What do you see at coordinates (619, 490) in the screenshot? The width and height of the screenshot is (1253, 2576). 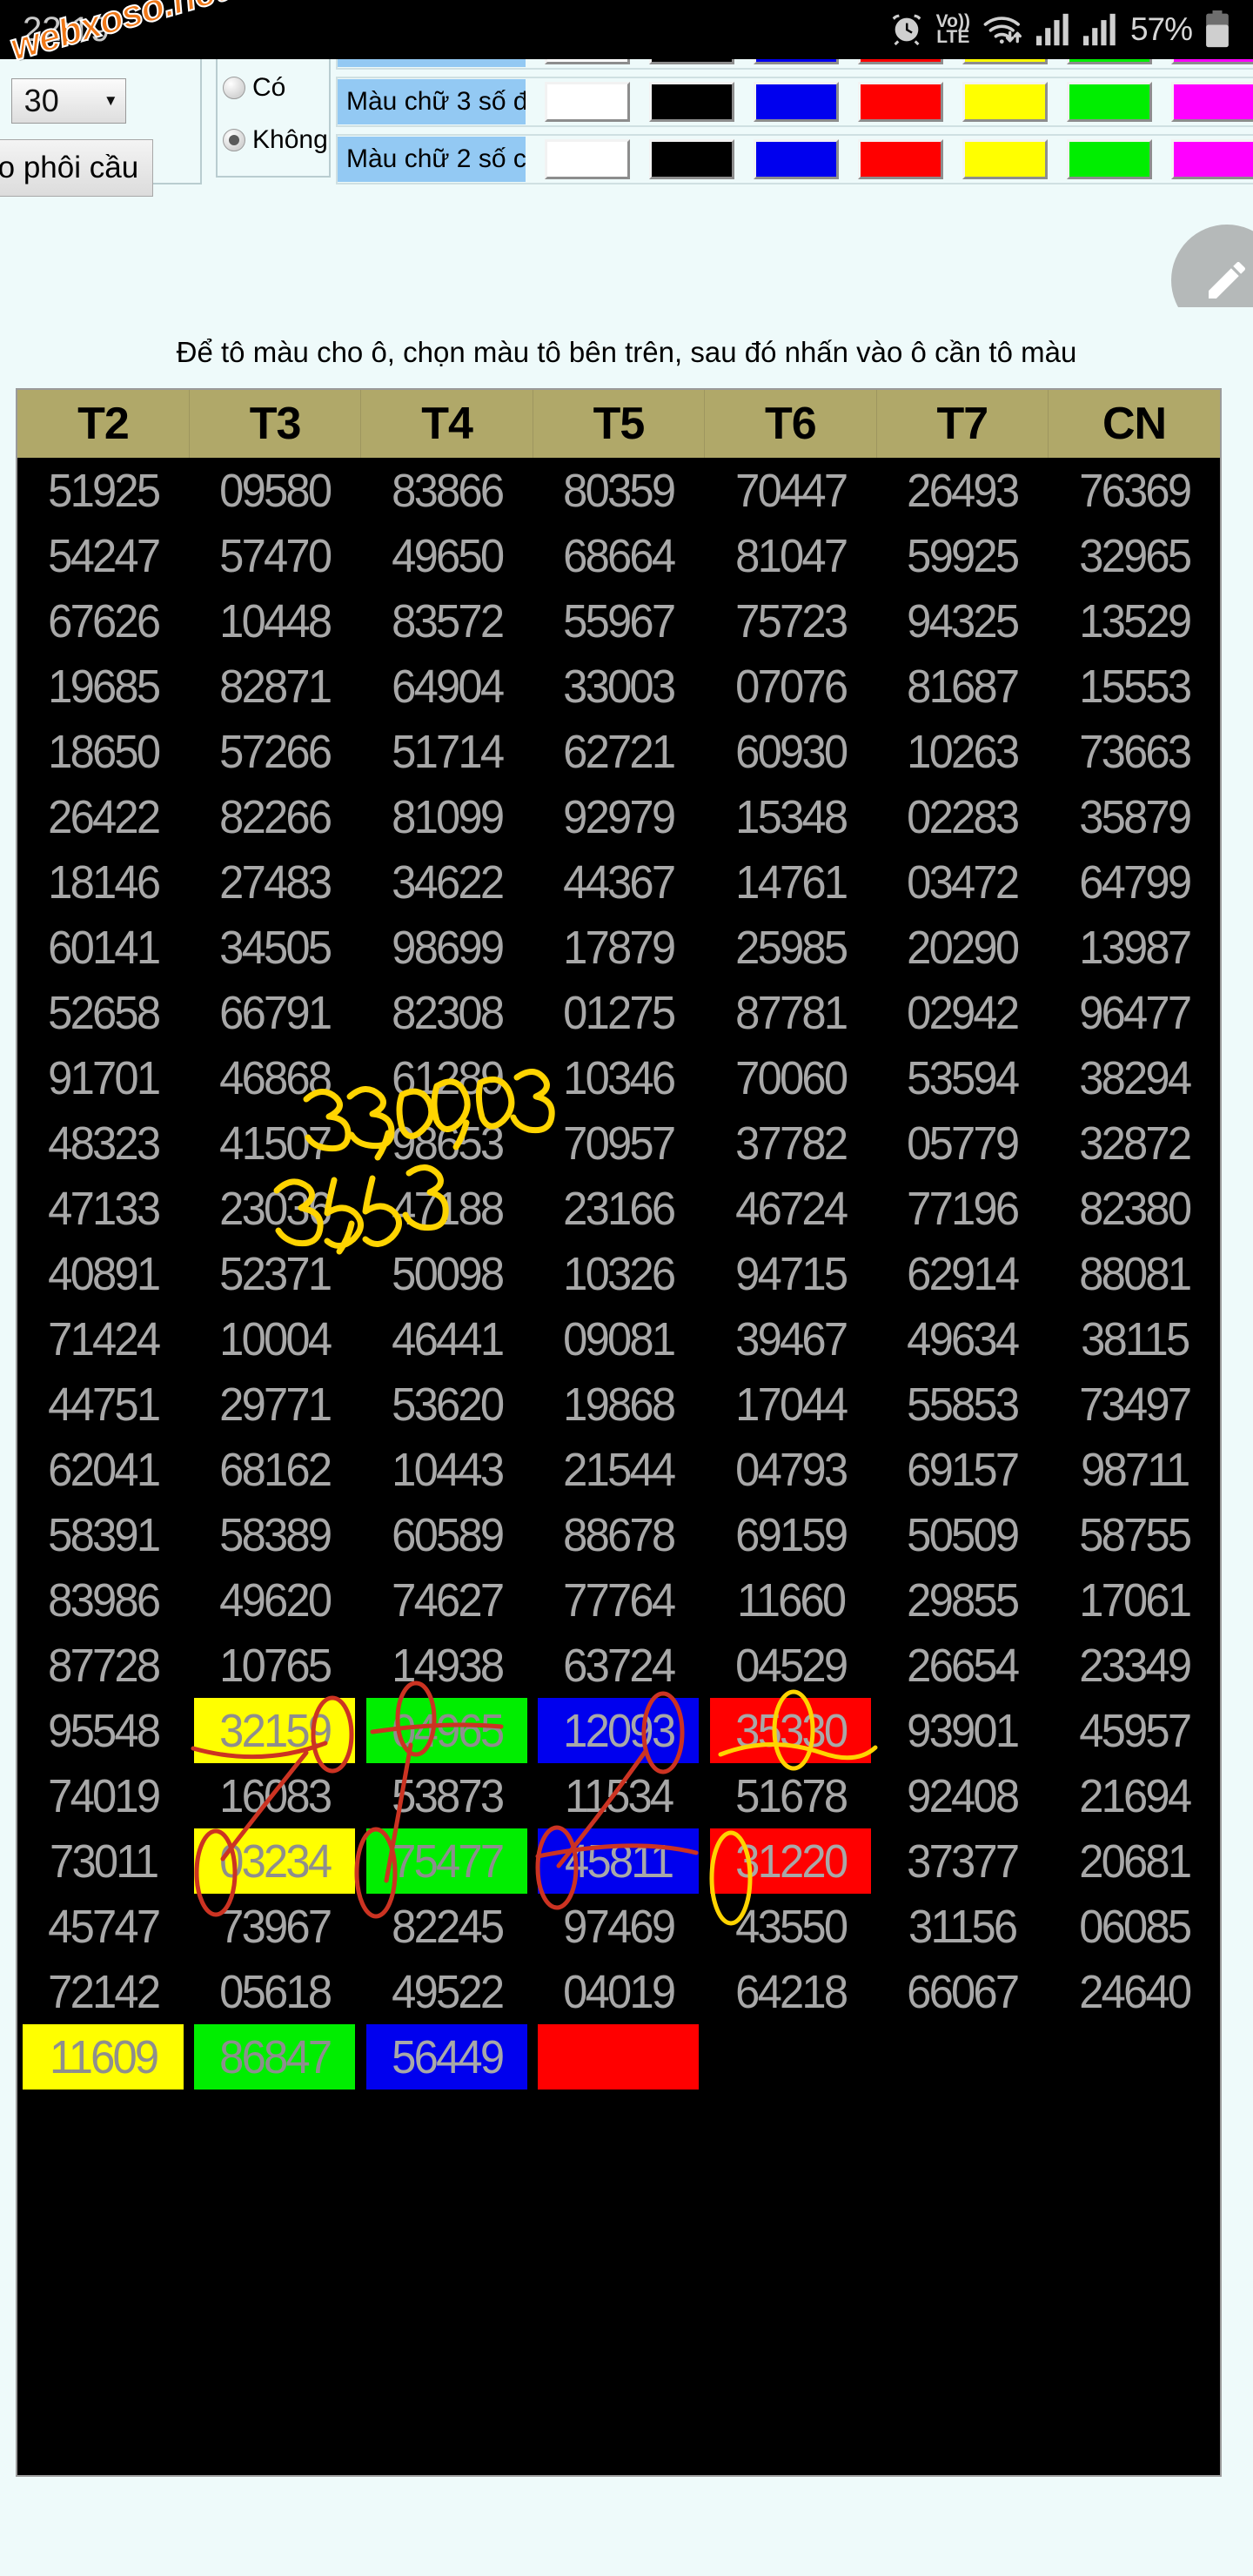 I see `grid-cell-t5-0: 80359` at bounding box center [619, 490].